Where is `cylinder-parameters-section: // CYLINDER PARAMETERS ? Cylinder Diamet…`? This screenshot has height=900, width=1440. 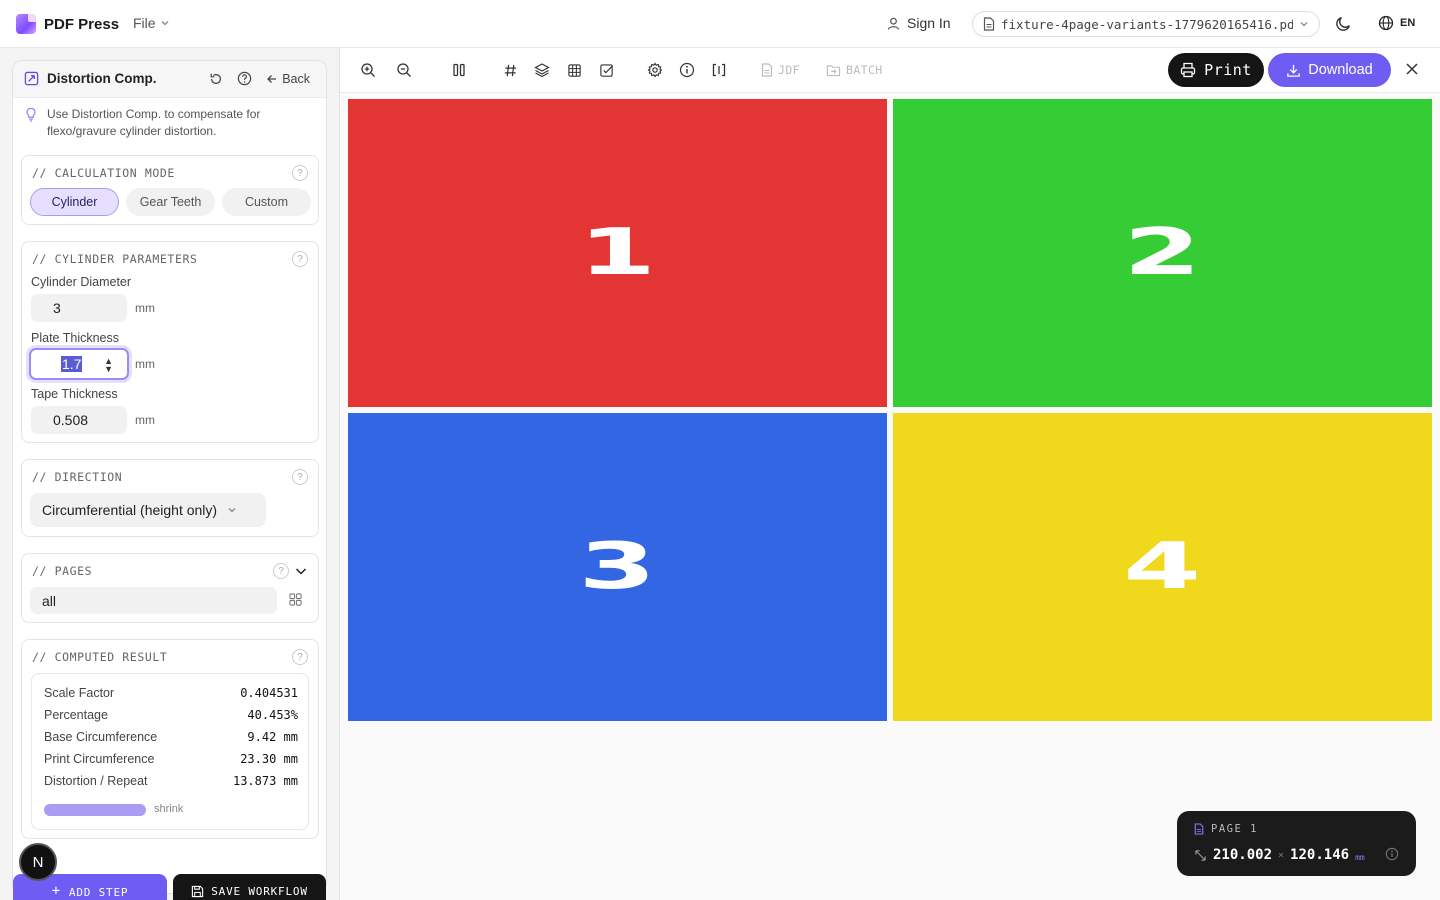
cylinder-parameters-section: // CYLINDER PARAMETERS ? Cylinder Diamet… is located at coordinates (170, 342).